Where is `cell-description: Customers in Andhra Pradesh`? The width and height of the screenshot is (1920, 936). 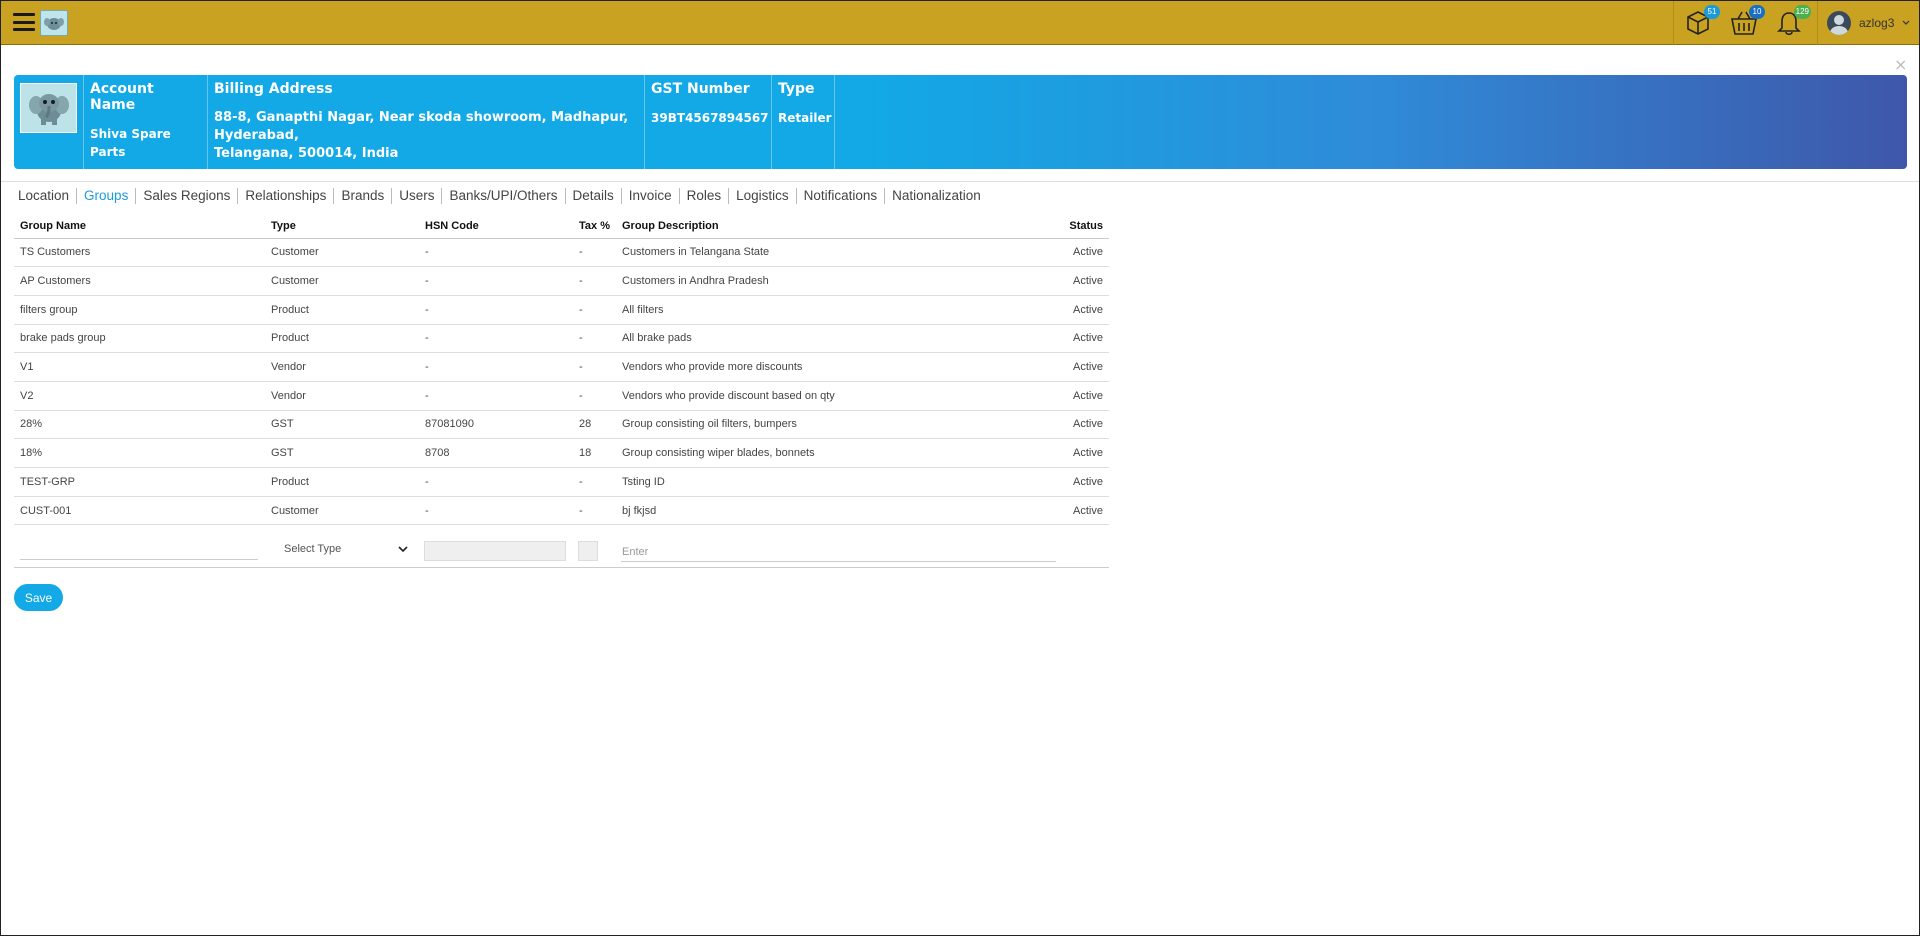
cell-description: Customers in Andhra Pradesh is located at coordinates (822, 281).